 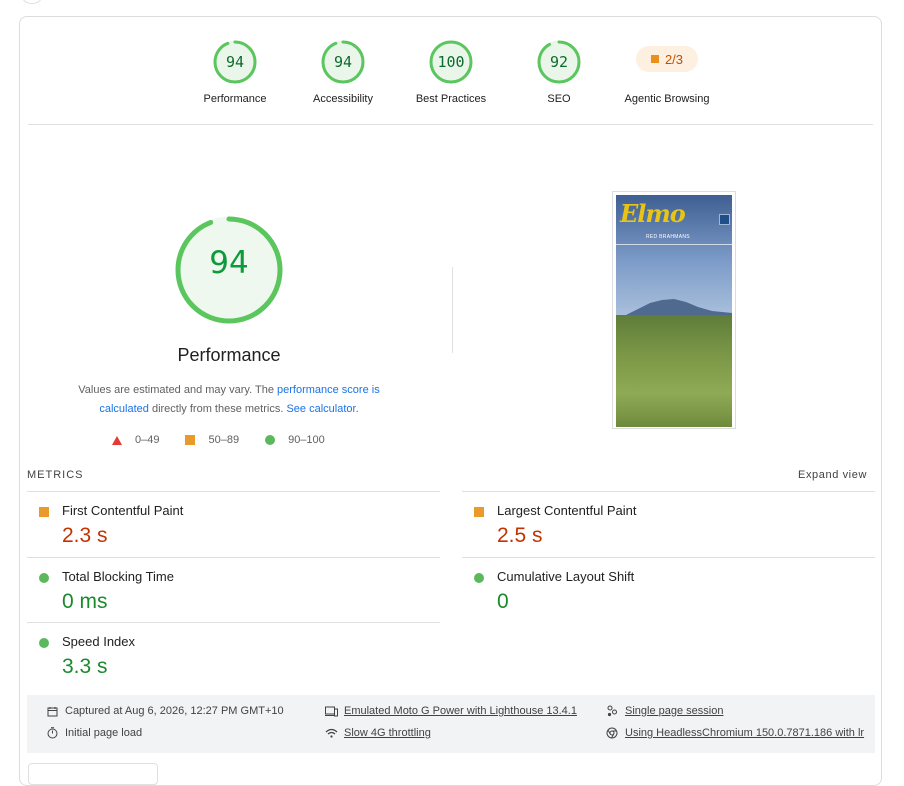 What do you see at coordinates (331, 733) in the screenshot?
I see `wifi-icon` at bounding box center [331, 733].